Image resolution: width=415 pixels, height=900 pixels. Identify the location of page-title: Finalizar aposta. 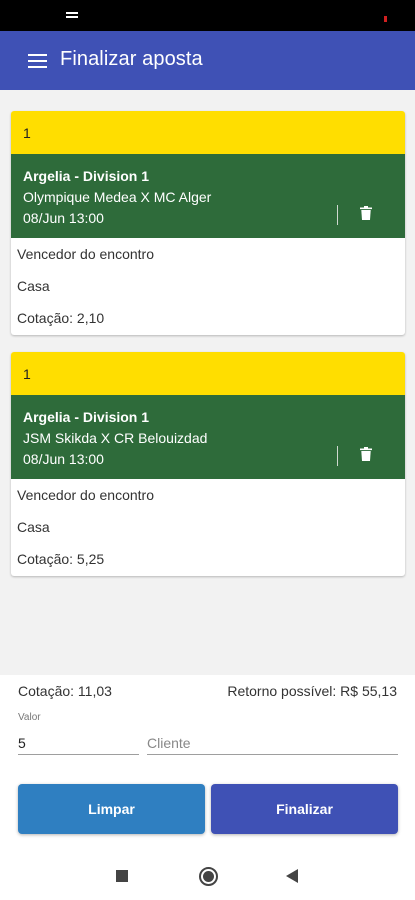
(131, 59).